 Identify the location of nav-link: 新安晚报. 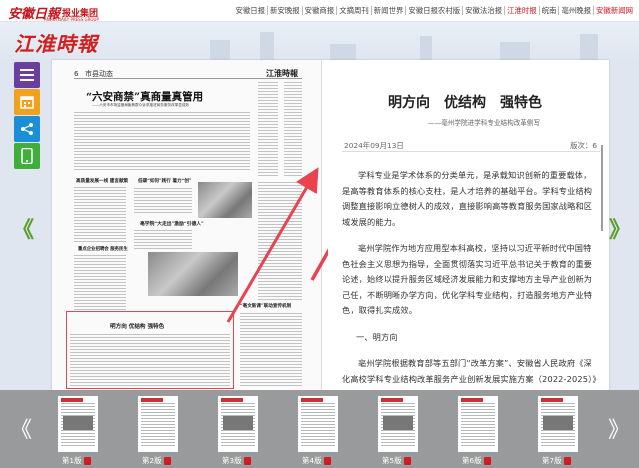
(284, 10).